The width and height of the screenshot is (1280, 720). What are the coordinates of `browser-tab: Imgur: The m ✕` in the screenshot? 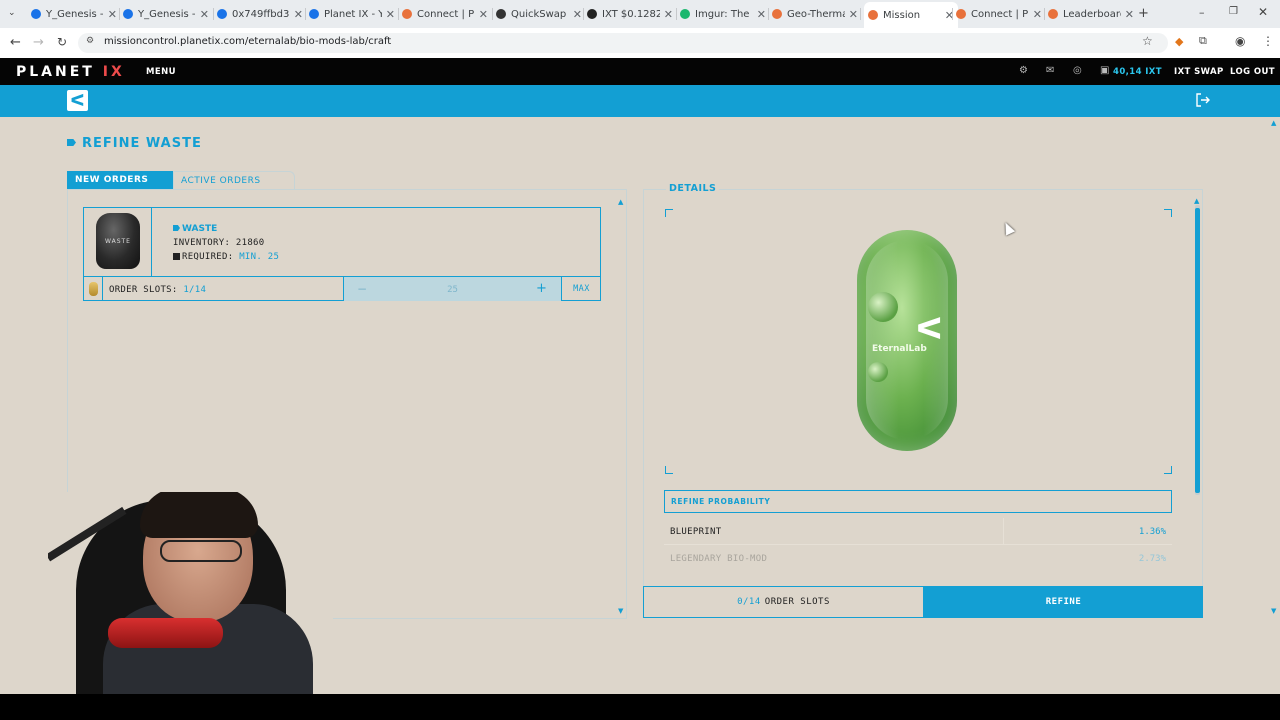 It's located at (723, 14).